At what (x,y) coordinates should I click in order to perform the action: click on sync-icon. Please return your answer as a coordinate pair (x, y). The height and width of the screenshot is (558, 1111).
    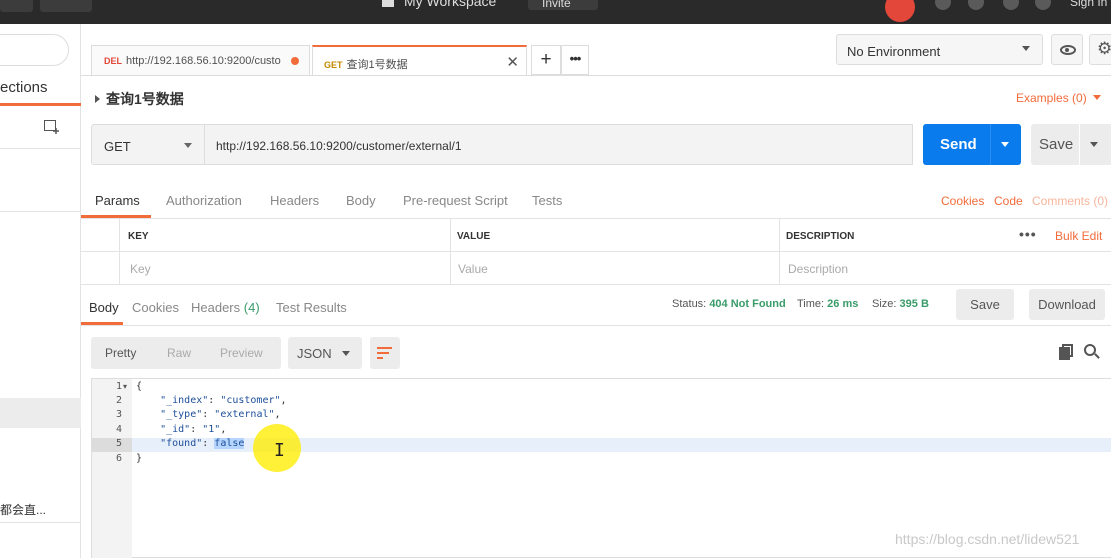
    Looking at the image, I should click on (900, 11).